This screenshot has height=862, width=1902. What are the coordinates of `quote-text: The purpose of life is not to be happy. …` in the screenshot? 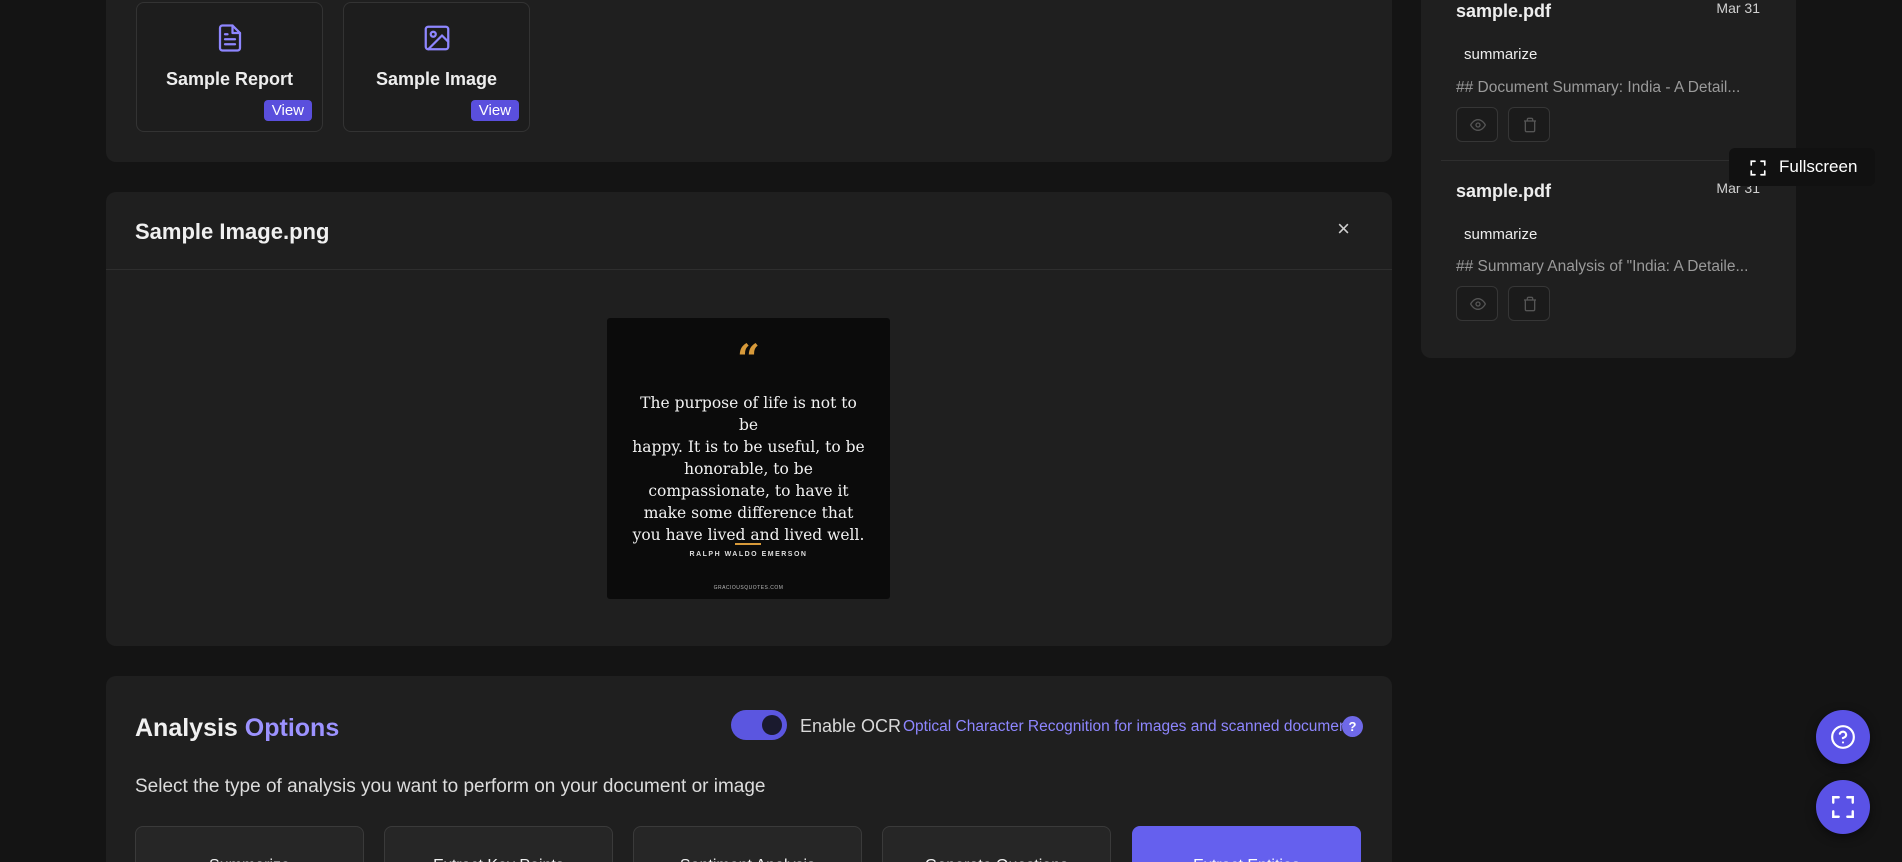 It's located at (748, 469).